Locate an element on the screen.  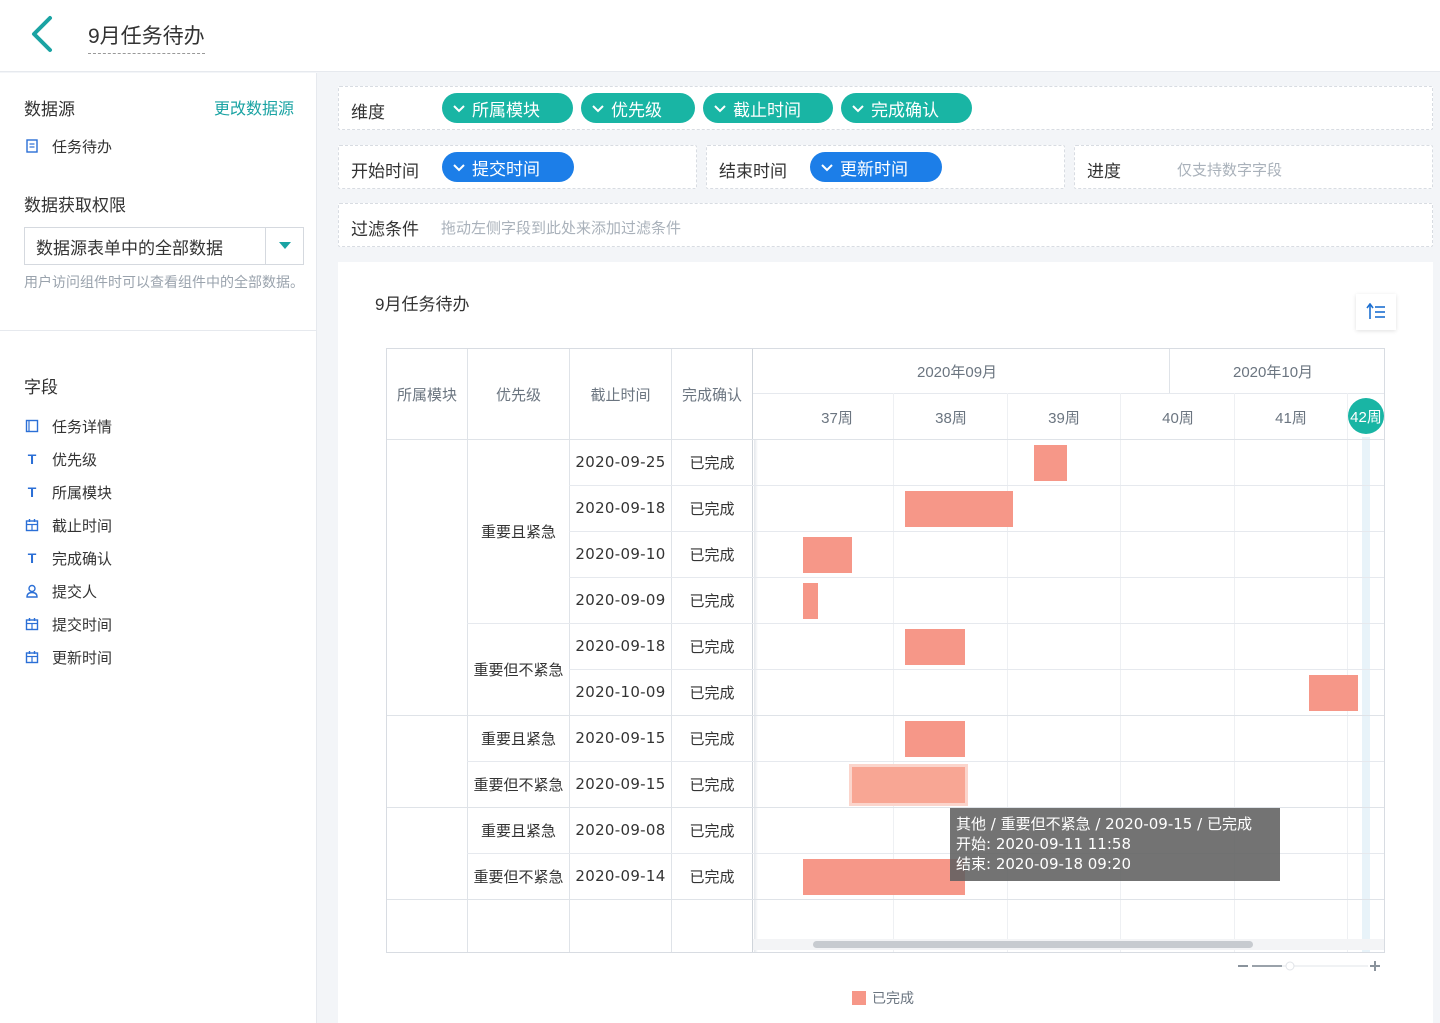
dimension-pill-deadline: 截止时间 is located at coordinates (768, 108).